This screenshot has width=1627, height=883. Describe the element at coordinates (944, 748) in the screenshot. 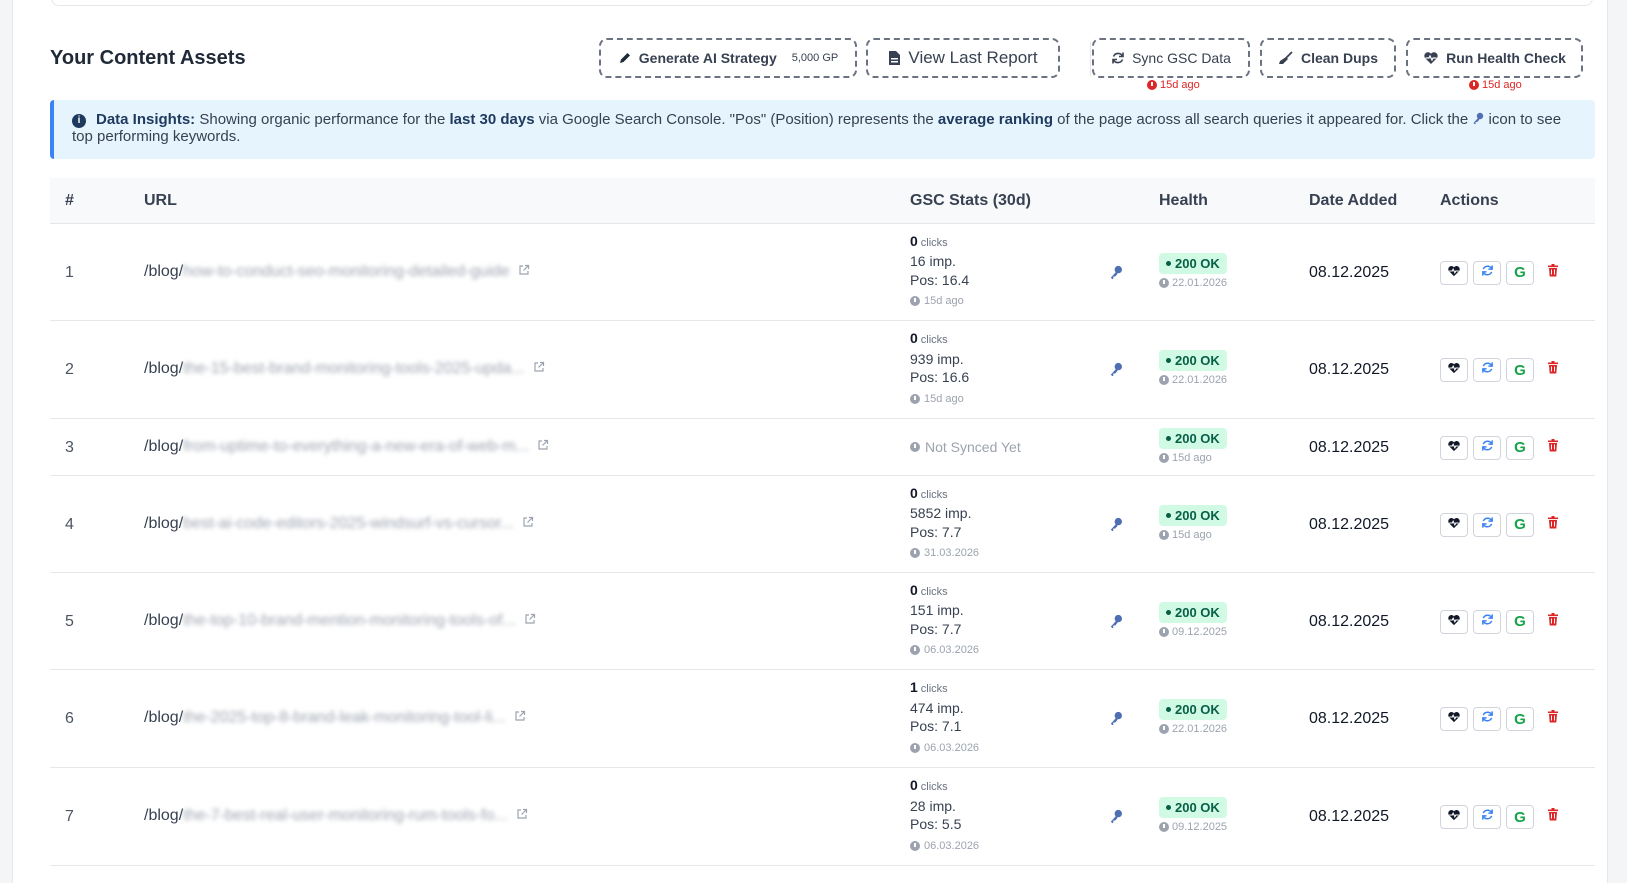

I see `stats-synced-ago: 06.03.2026` at that location.